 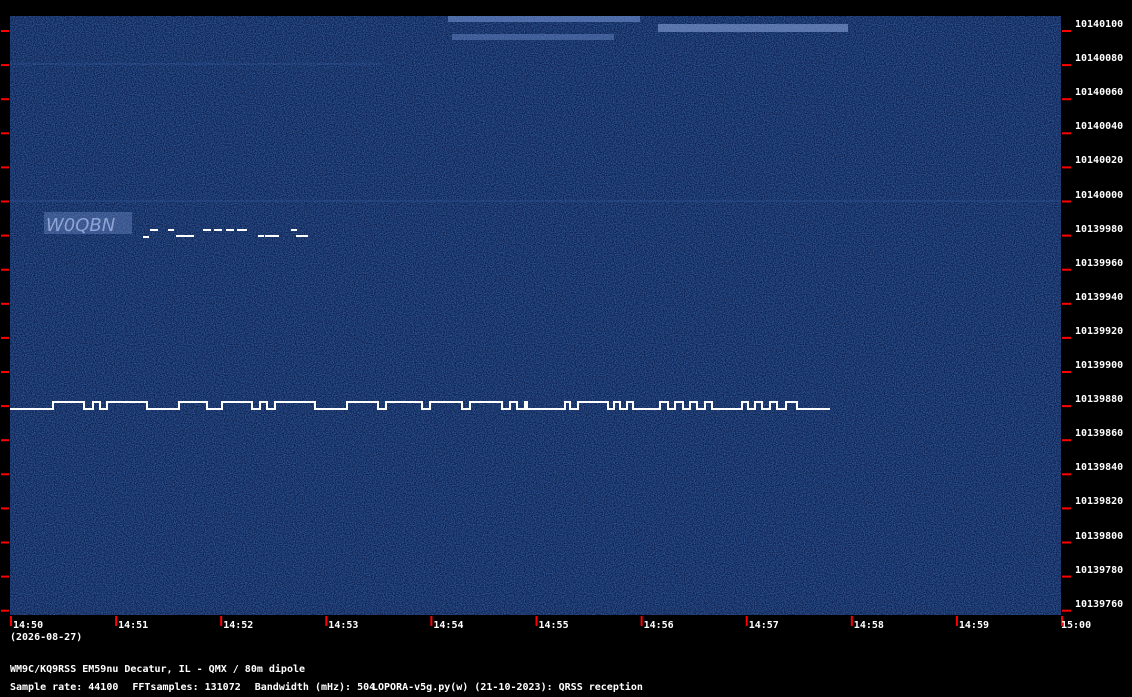 I want to click on frequency-label: 10139880, so click(x=1099, y=400).